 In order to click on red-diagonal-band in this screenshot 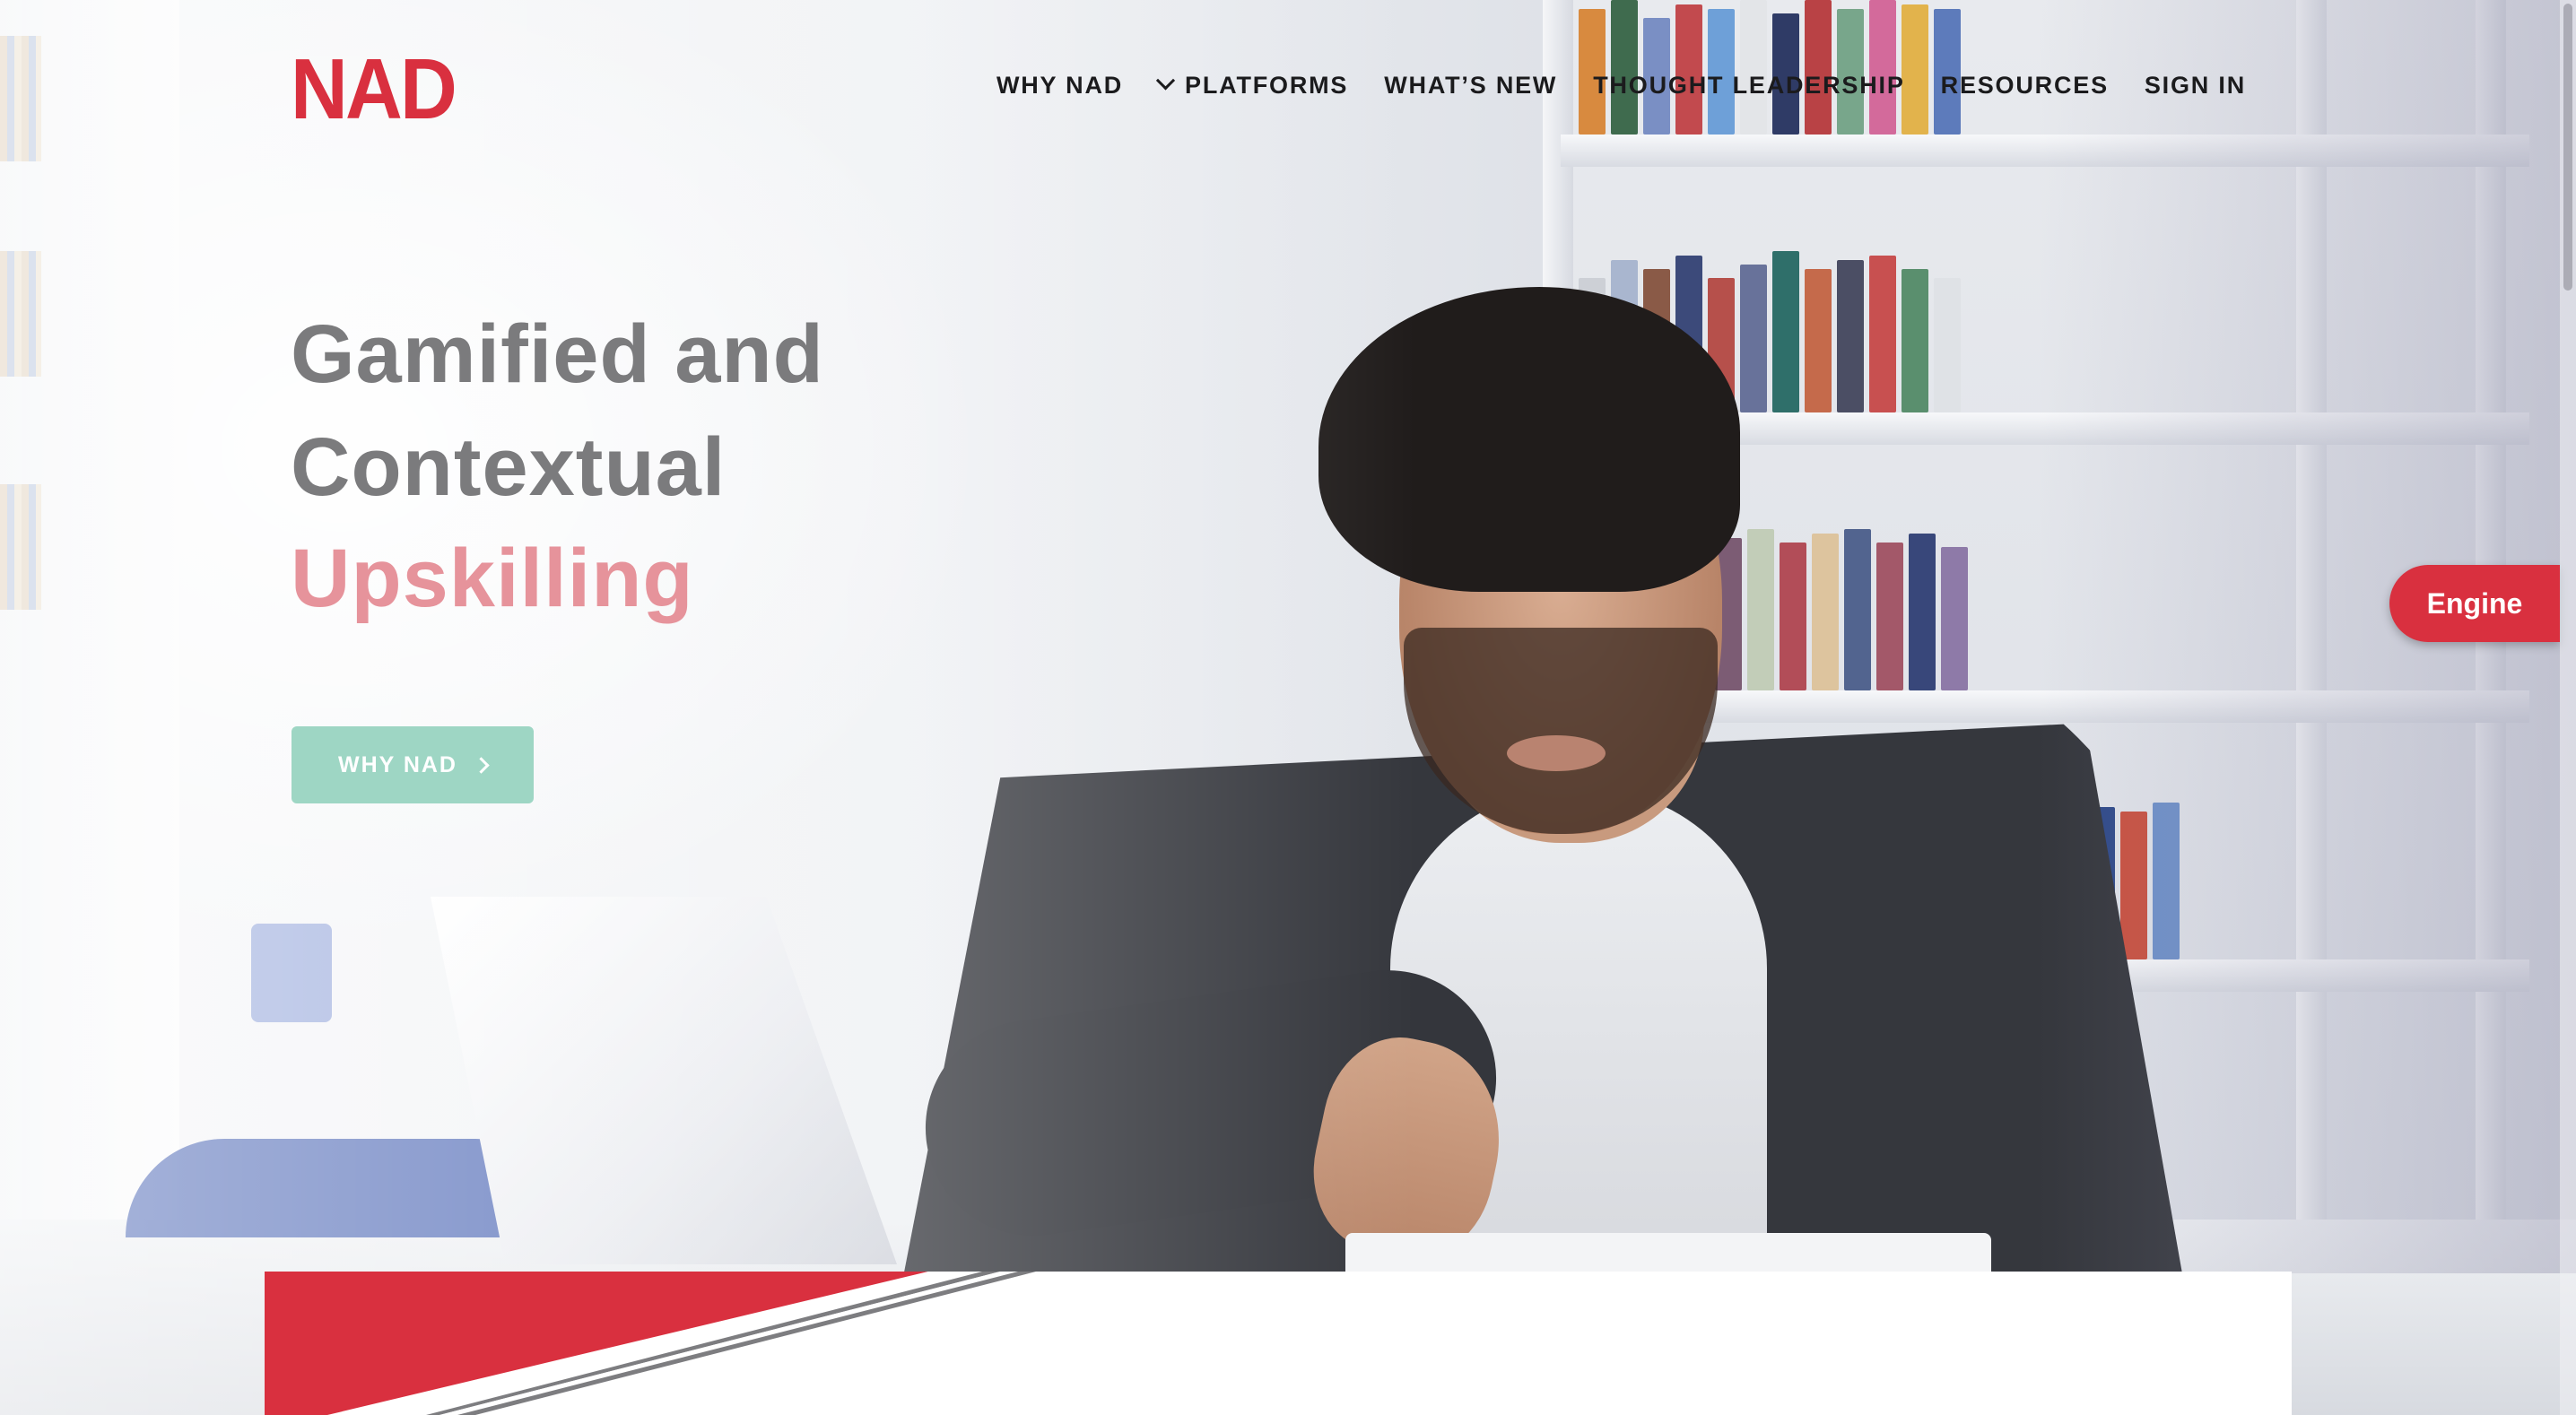, I will do `click(596, 1343)`.